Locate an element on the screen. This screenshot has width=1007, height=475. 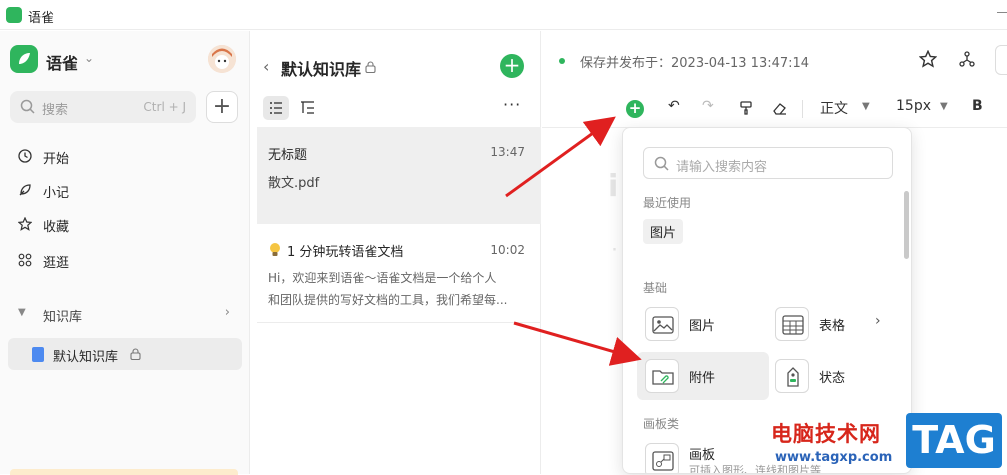
watermark-title: 电脑技术网 is located at coordinates (826, 434).